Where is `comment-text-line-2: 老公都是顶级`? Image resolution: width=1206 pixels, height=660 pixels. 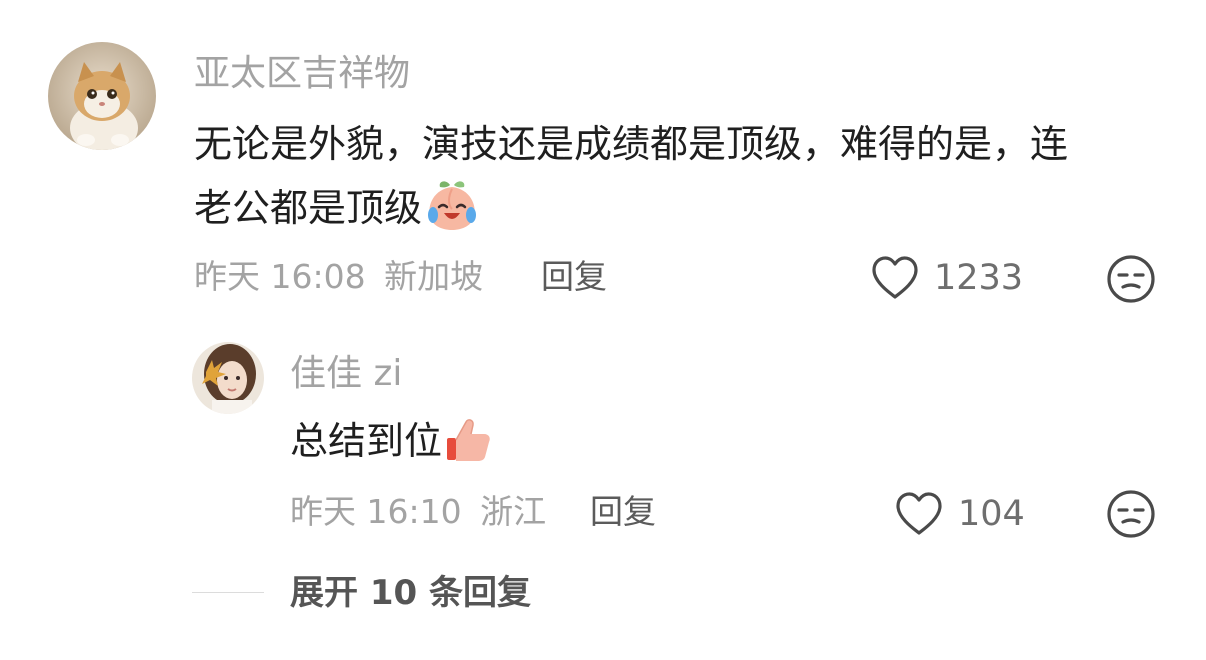
comment-text-line-2: 老公都是顶级 is located at coordinates (308, 208).